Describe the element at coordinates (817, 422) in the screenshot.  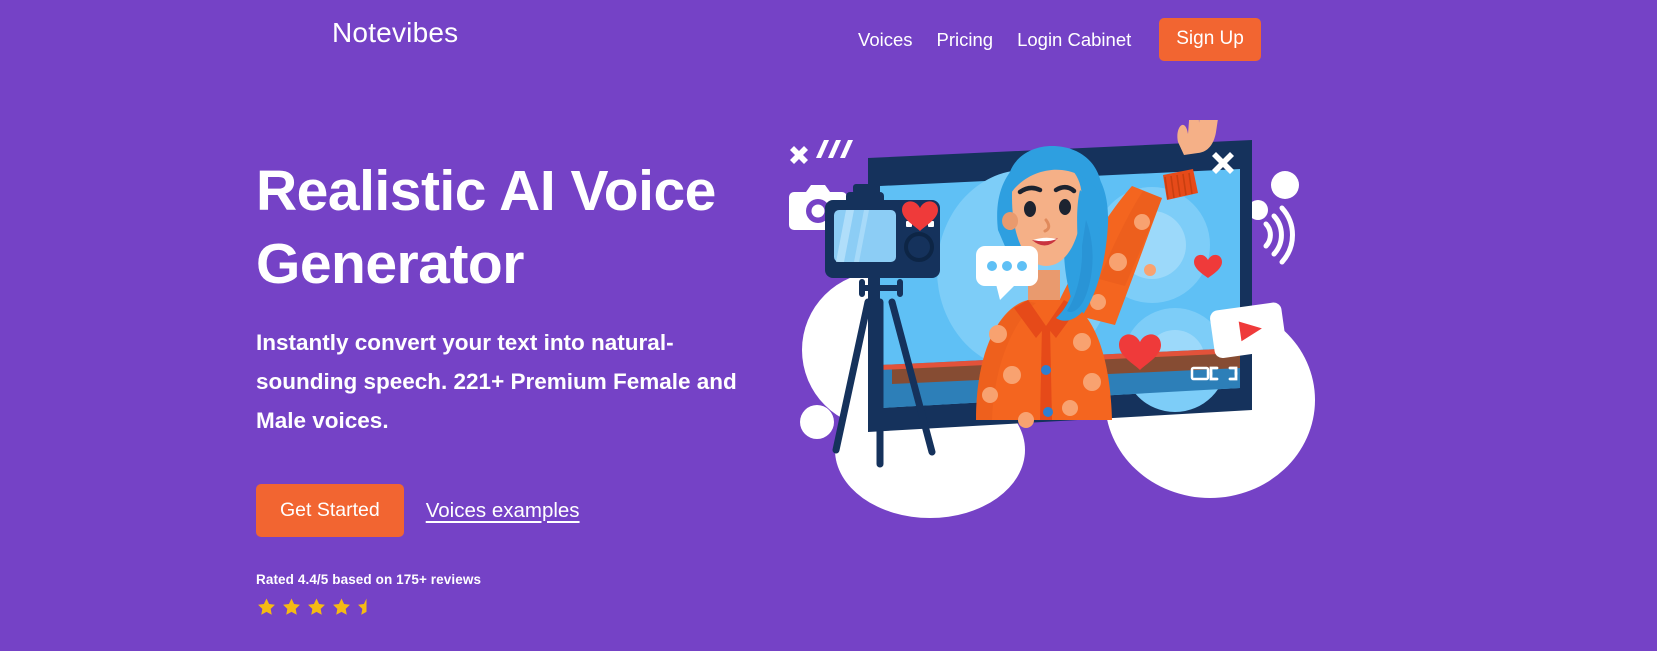
I see `decor-dot-small-left` at that location.